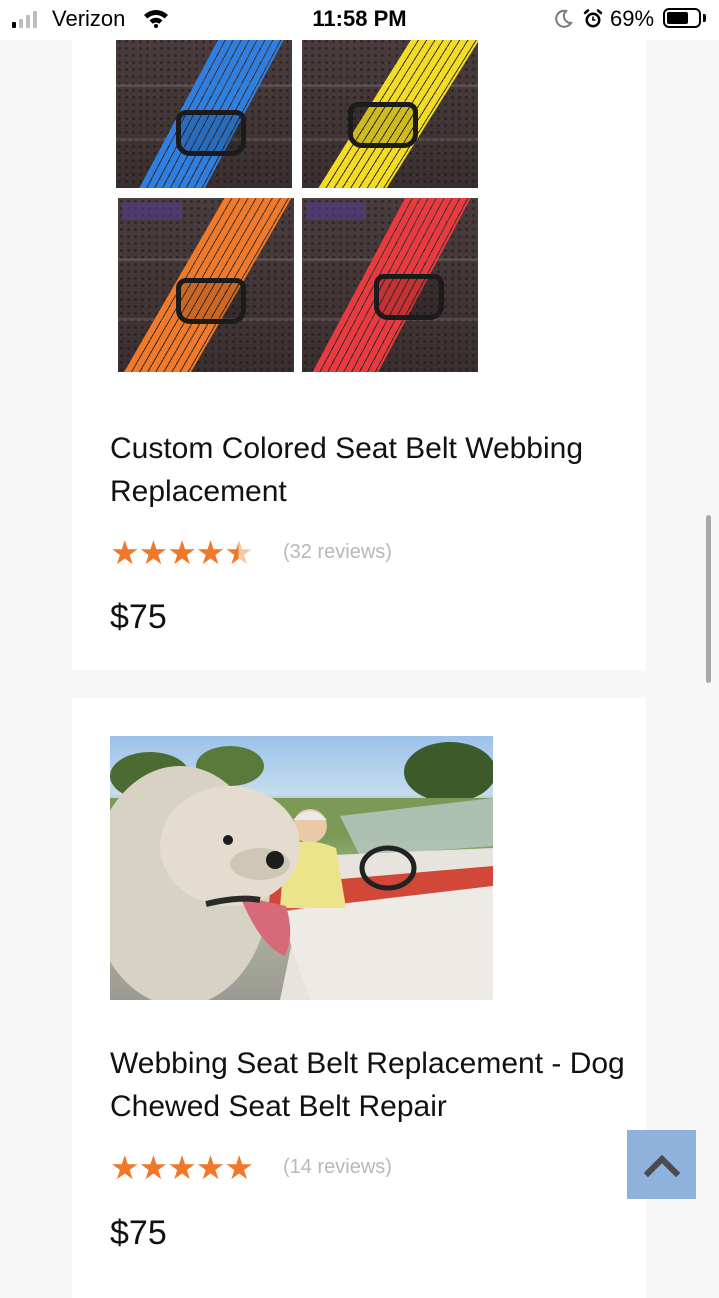 Image resolution: width=719 pixels, height=1298 pixels. I want to click on orange-seat-belt-image, so click(206, 285).